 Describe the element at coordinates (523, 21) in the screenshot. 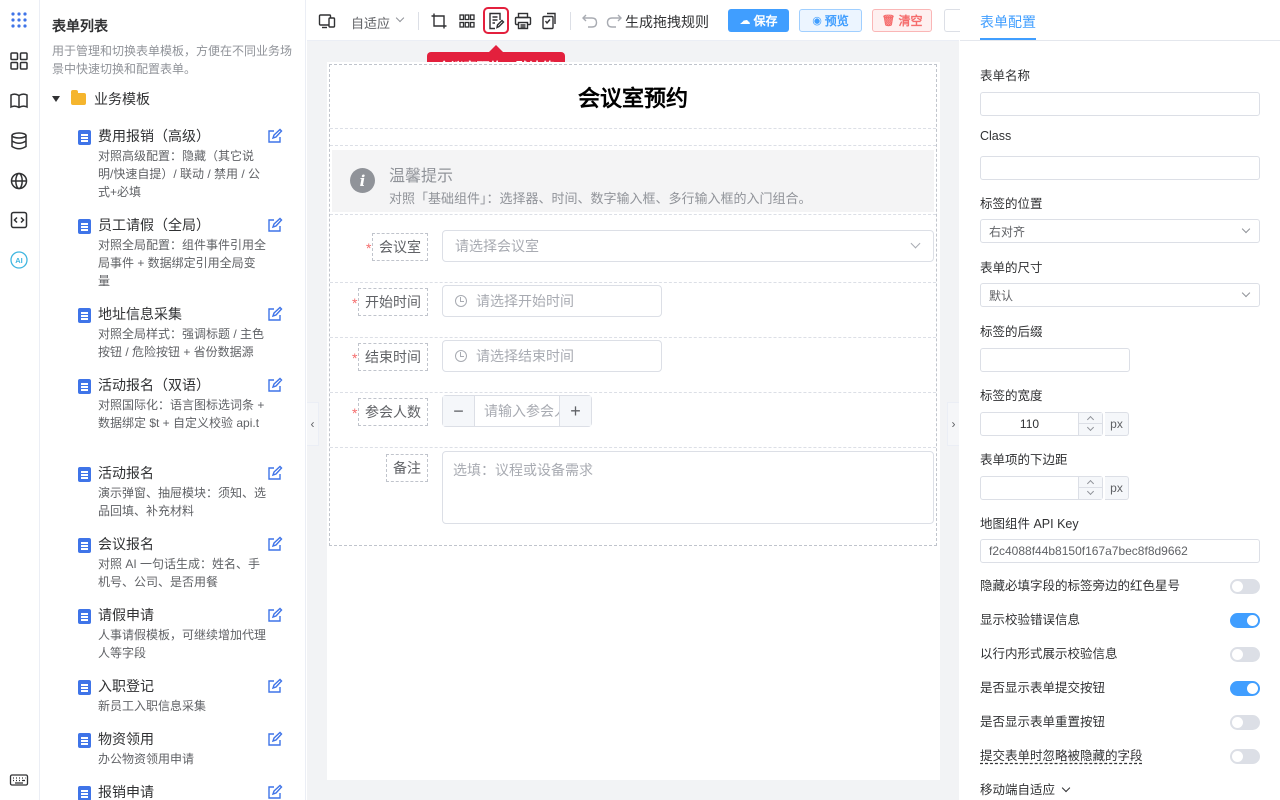

I see `print-icon` at that location.